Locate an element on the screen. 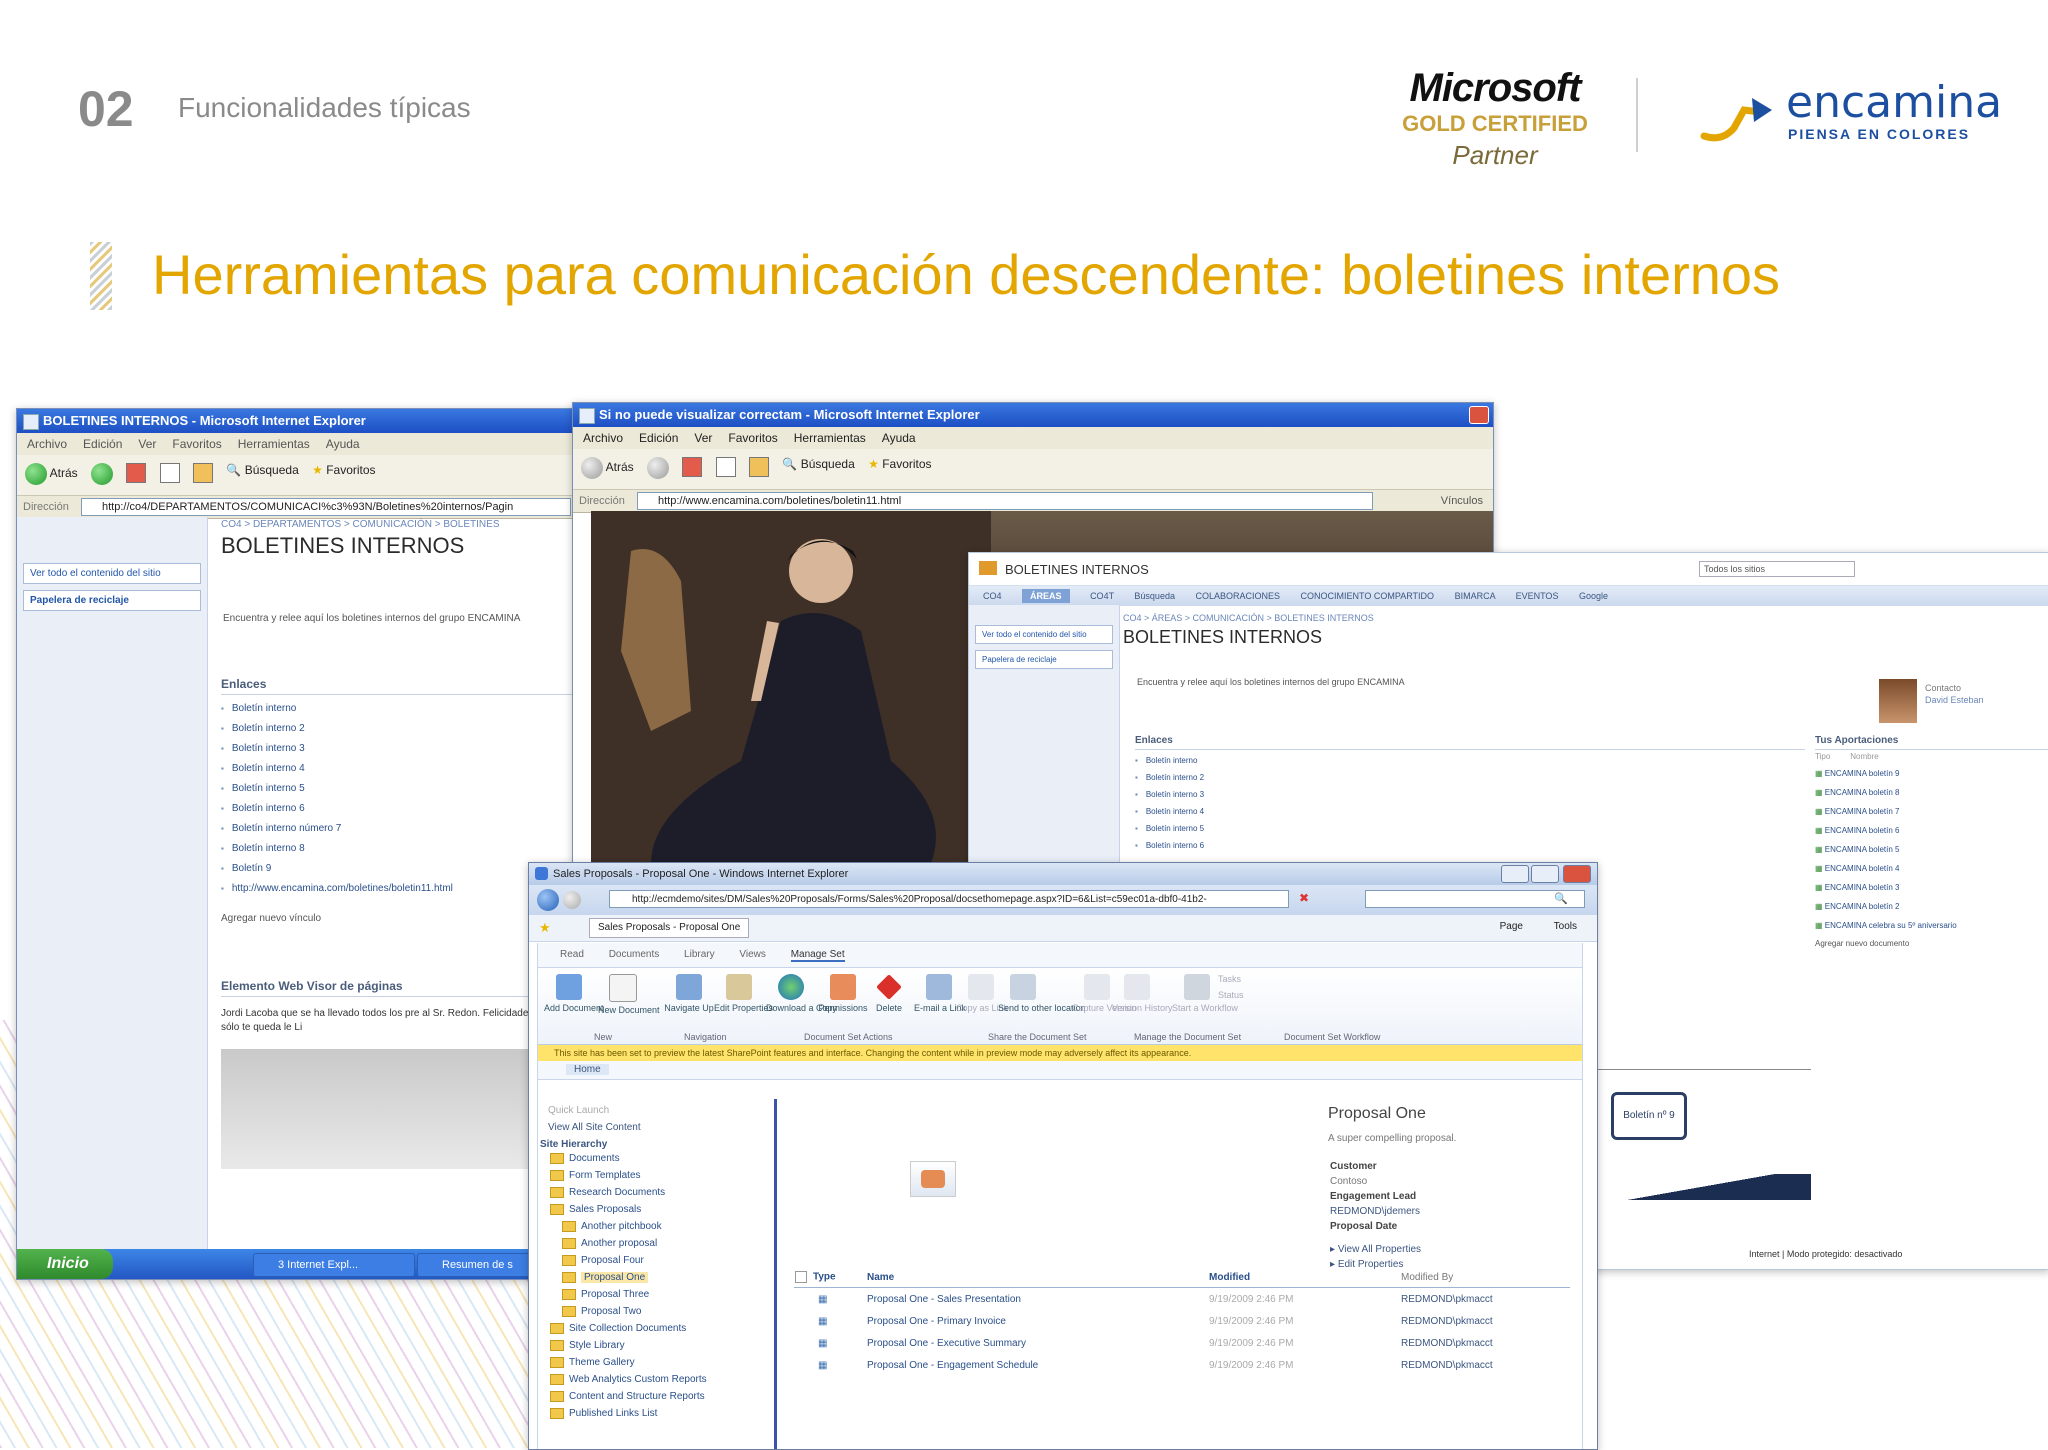 The height and width of the screenshot is (1450, 2048). links-label: Vínculos is located at coordinates (1462, 501).